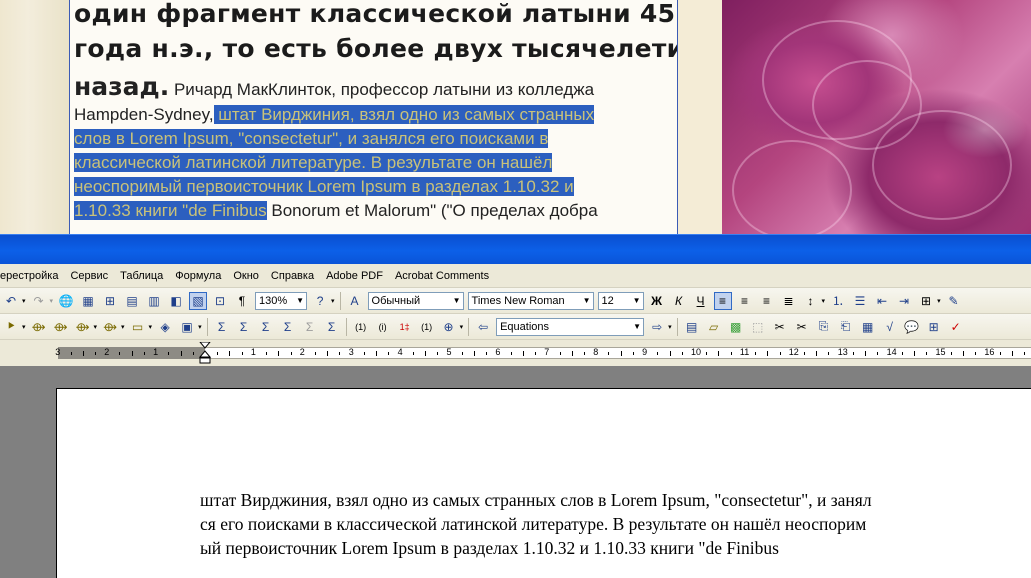 The width and height of the screenshot is (1031, 578). I want to click on font-size-select: 12 ▼, so click(620, 300).